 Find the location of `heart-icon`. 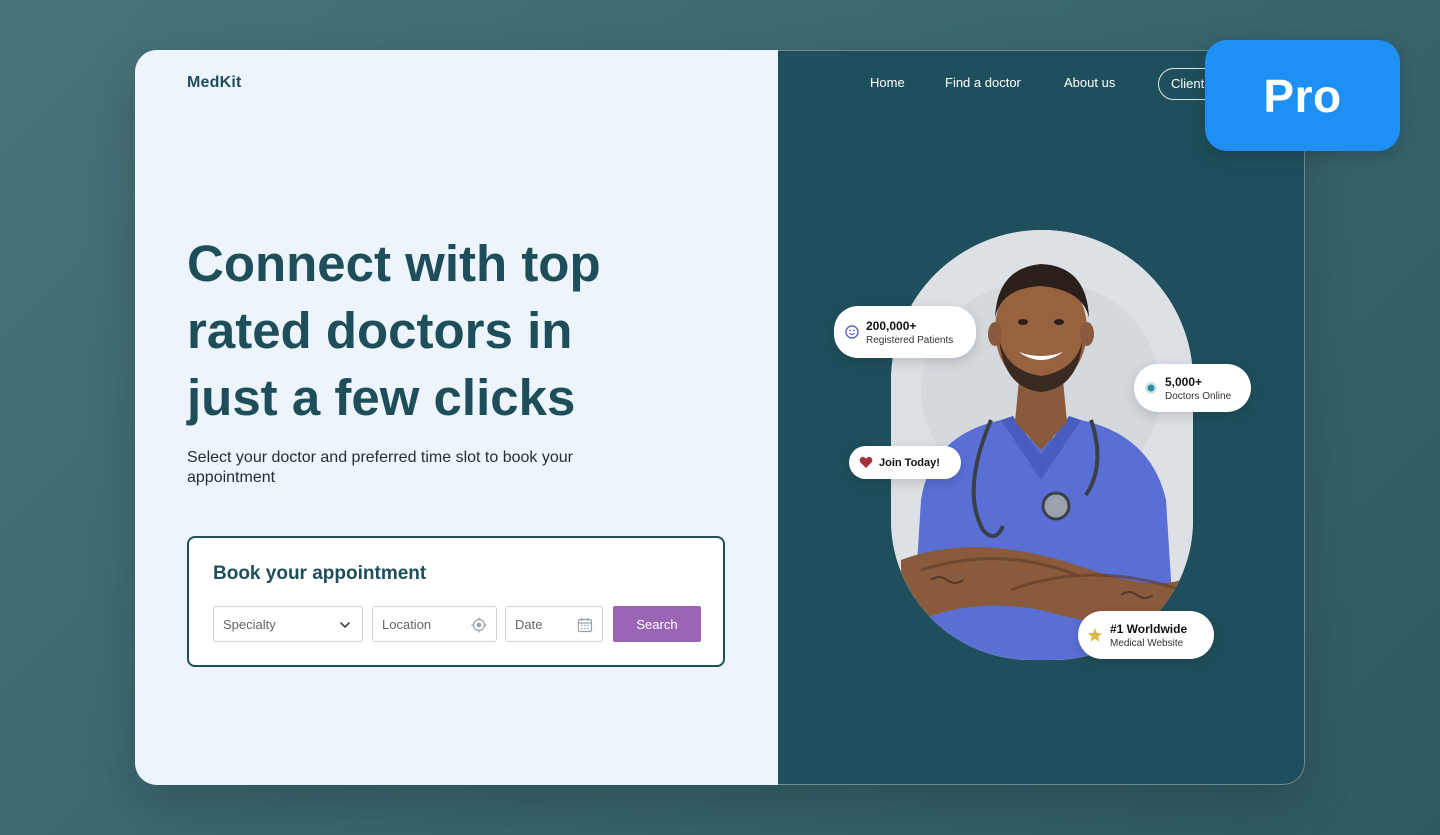

heart-icon is located at coordinates (866, 462).